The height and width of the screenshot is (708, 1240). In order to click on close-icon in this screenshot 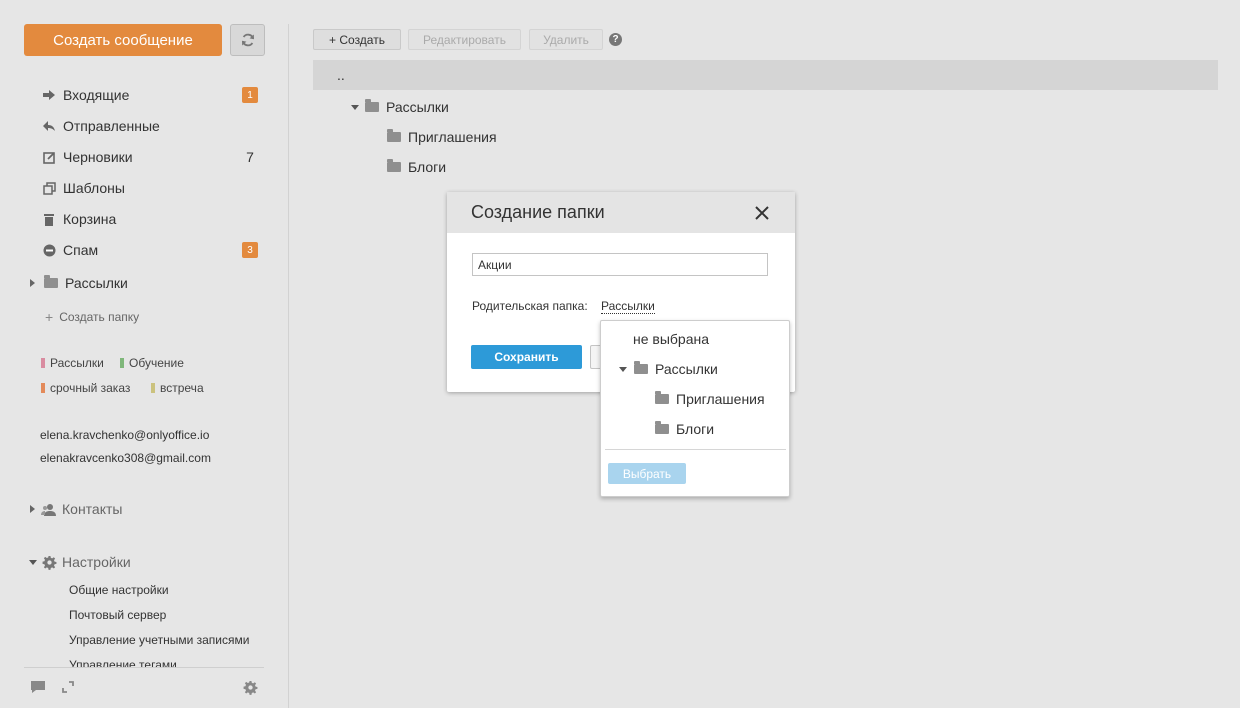, I will do `click(762, 213)`.